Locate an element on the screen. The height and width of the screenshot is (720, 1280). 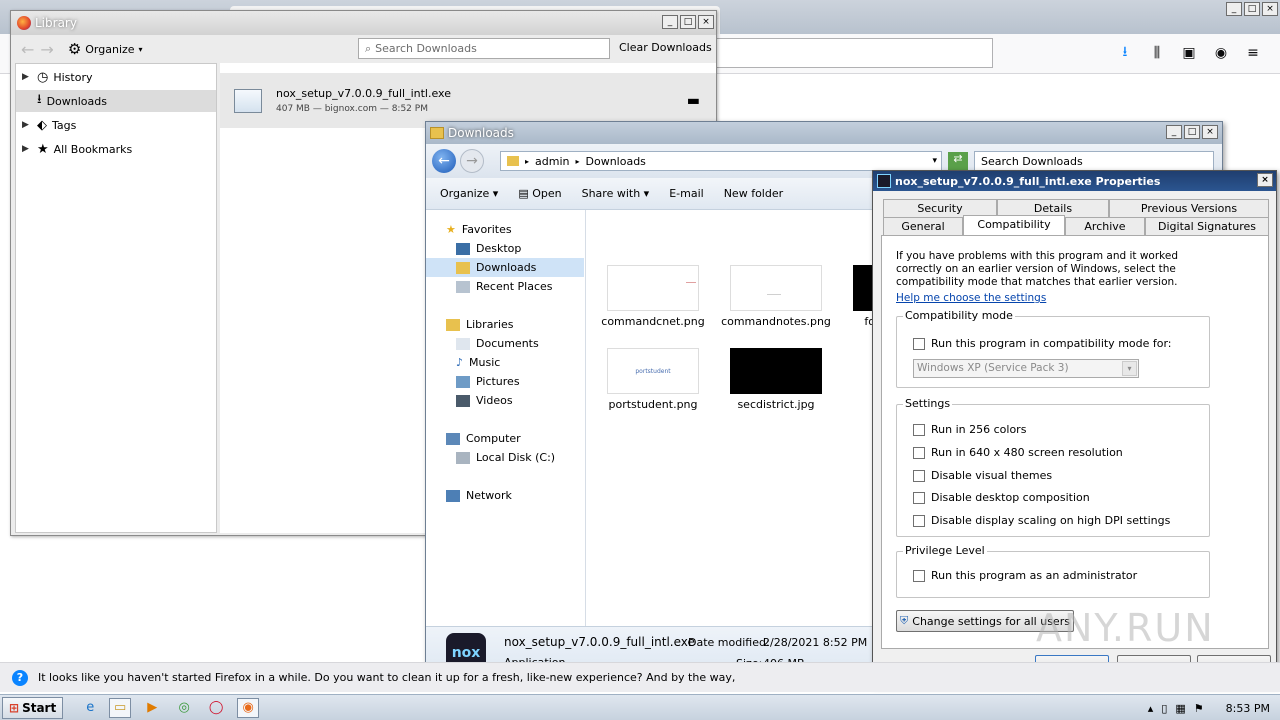
nav-network: Network is located at coordinates (505, 495).